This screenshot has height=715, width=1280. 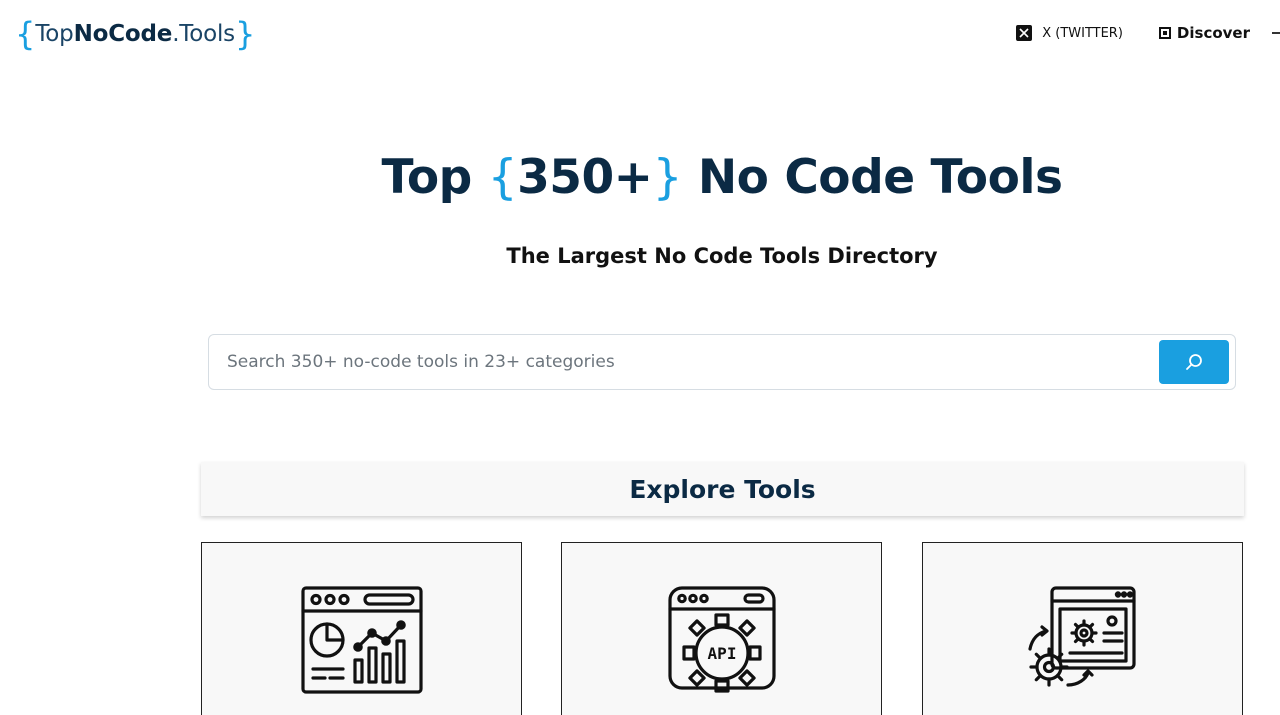 What do you see at coordinates (722, 256) in the screenshot?
I see `hero-subtitle: The Largest No Code Tools Directory` at bounding box center [722, 256].